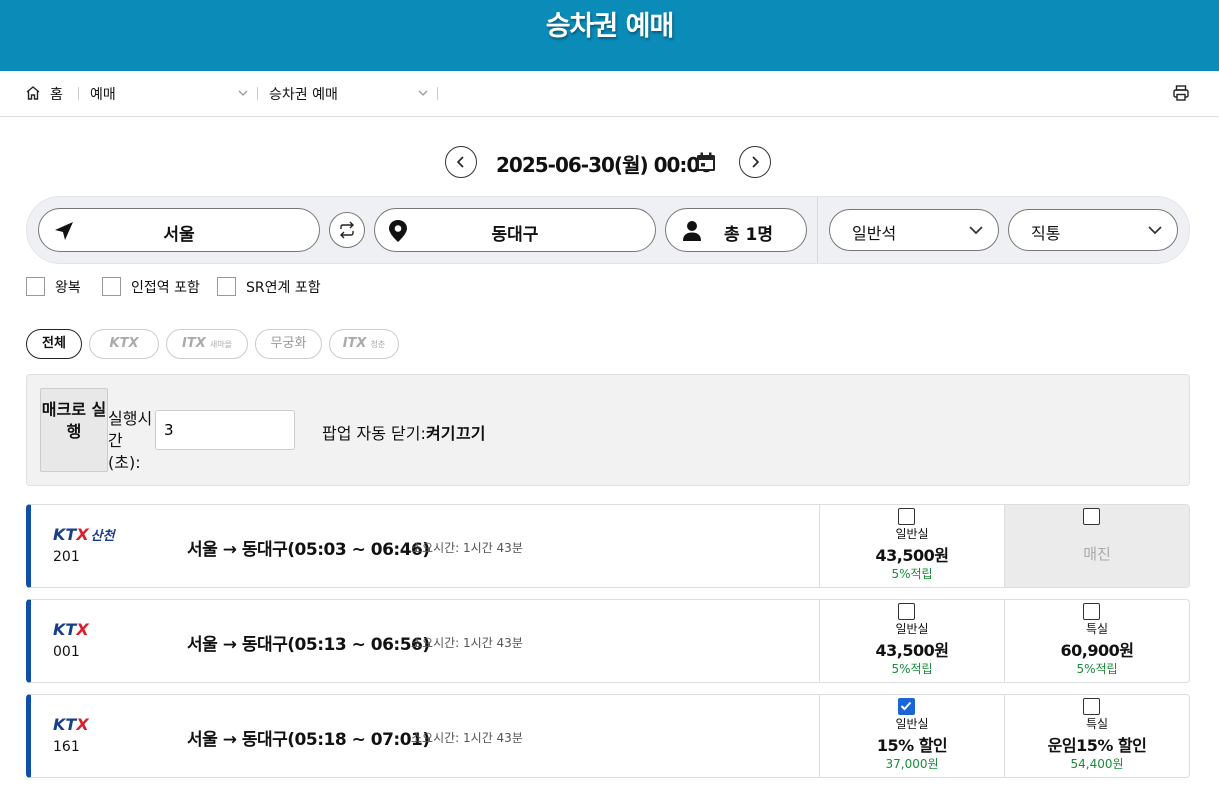  Describe the element at coordinates (378, 344) in the screenshot. I see `itx-cheongchun-sub: 청춘` at that location.